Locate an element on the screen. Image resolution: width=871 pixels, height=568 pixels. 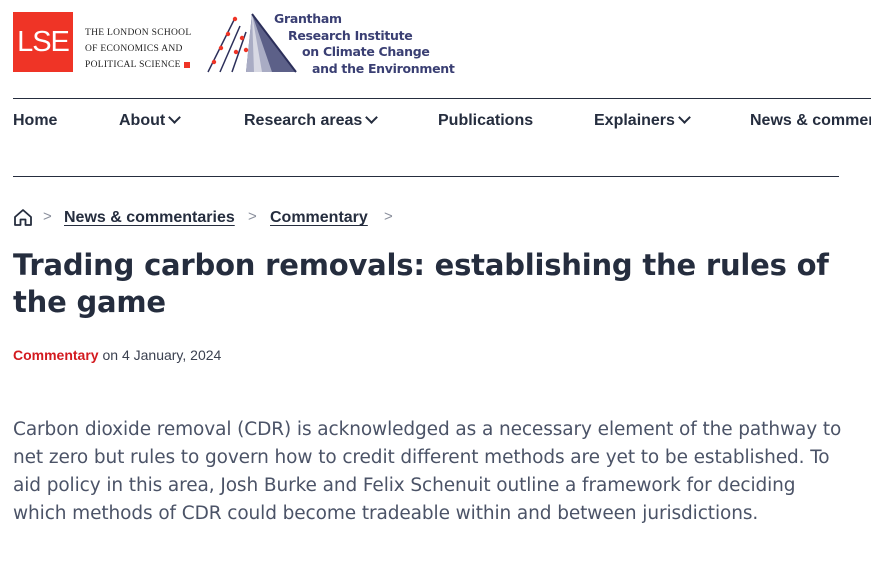
nav-item-news-commentaries: News & commer is located at coordinates (810, 121).